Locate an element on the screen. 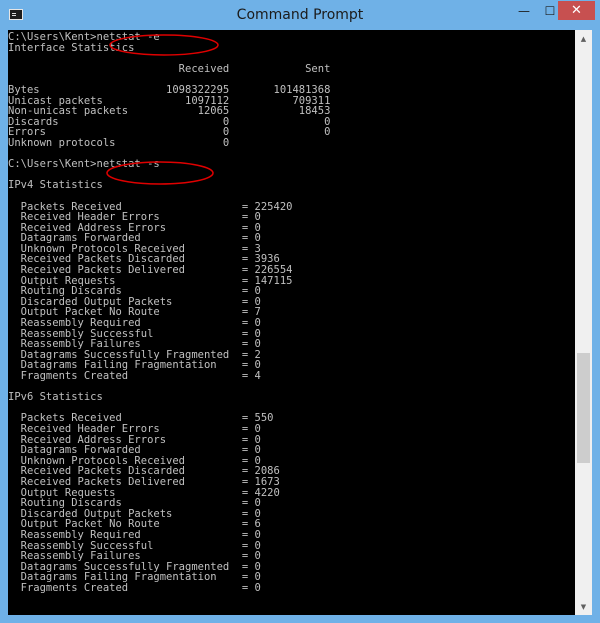 The image size is (600, 623). vertical-scrollbar: ▲ ▼ is located at coordinates (583, 322).